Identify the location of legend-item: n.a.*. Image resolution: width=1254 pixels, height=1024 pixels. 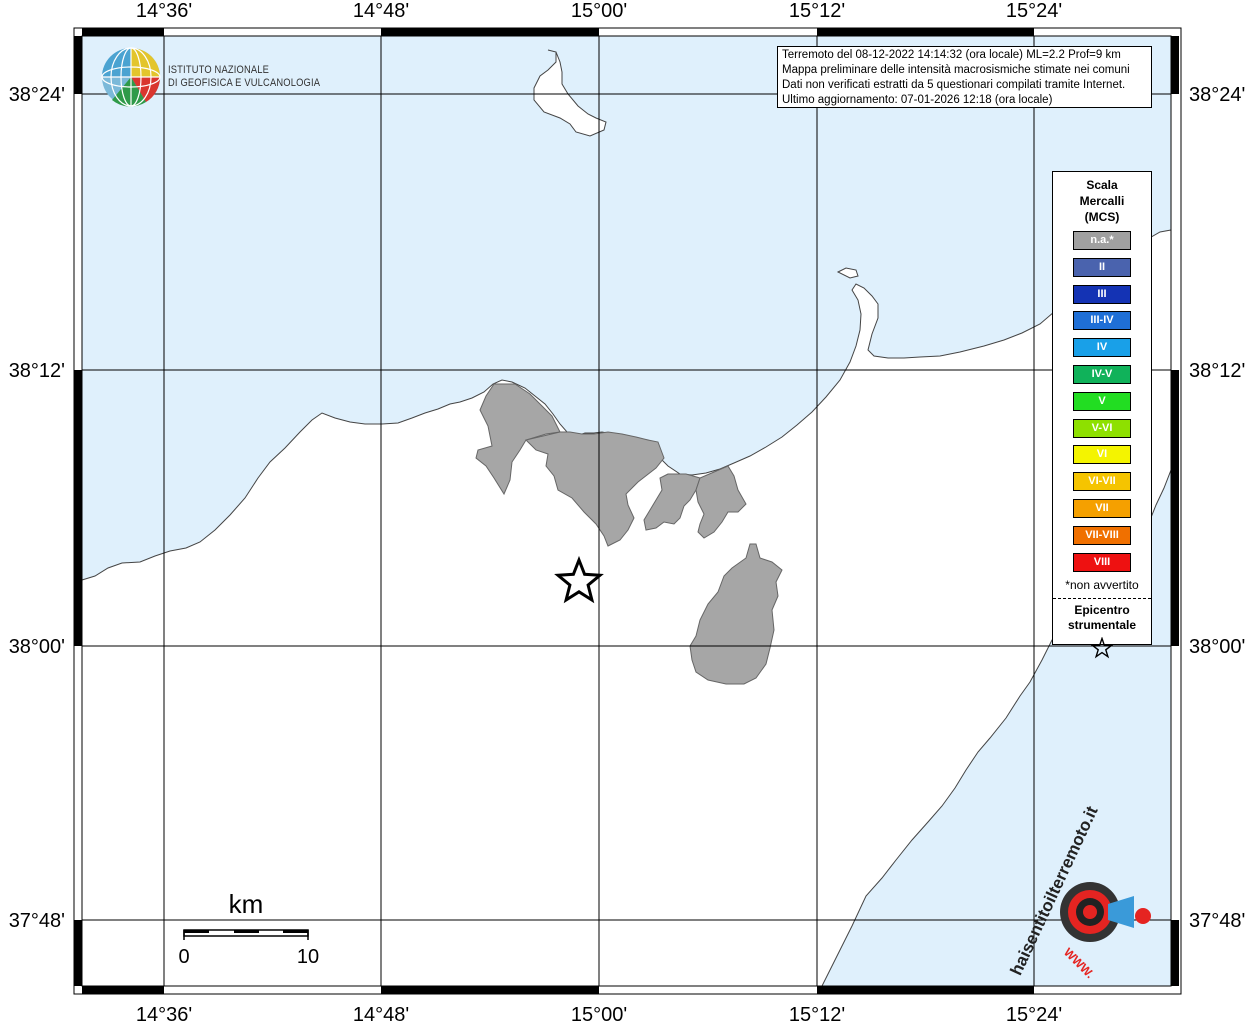
(1102, 240).